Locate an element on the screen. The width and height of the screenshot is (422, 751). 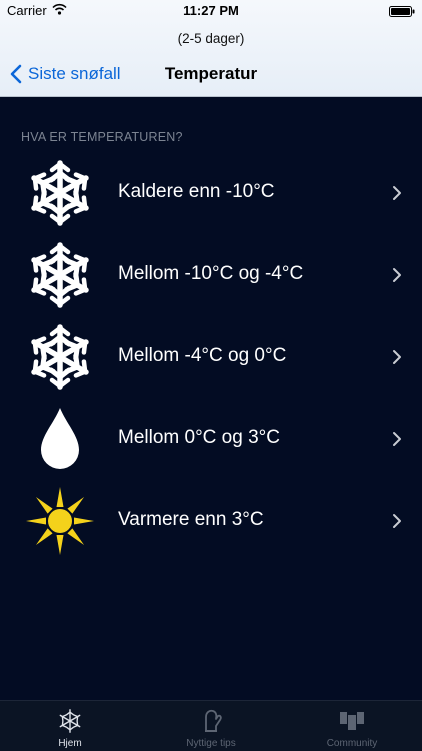
sun-icon is located at coordinates (60, 521).